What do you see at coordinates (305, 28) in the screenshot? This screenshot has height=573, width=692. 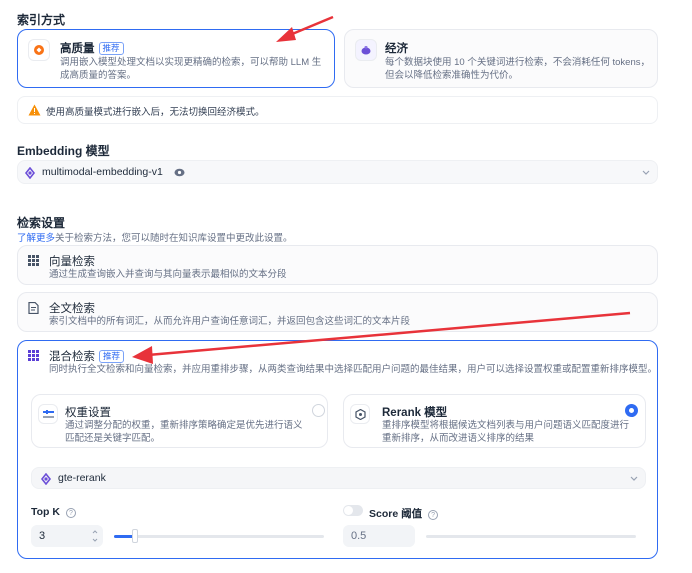 I see `arrow-to-high-quality` at bounding box center [305, 28].